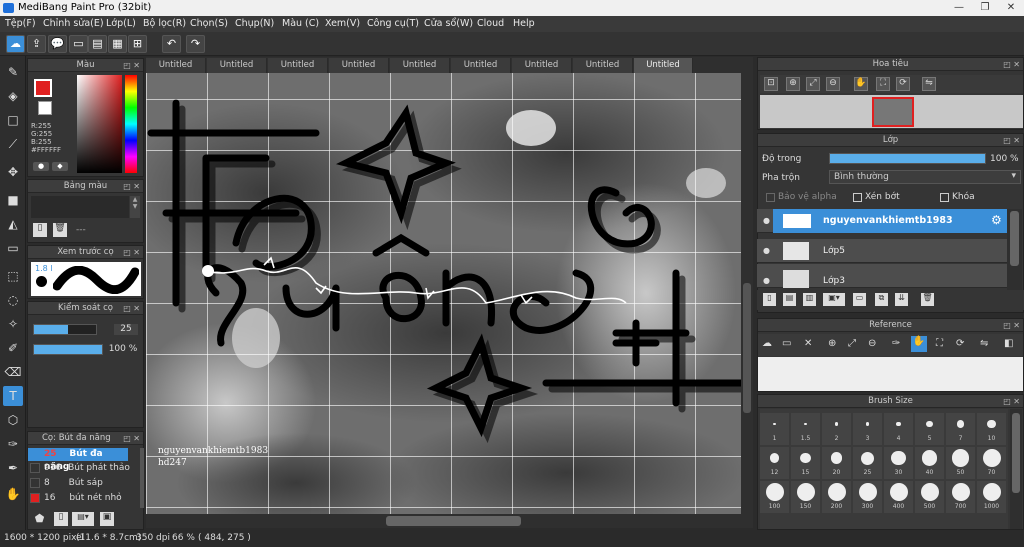 The width and height of the screenshot is (1024, 547). Describe the element at coordinates (984, 343) in the screenshot. I see `flip-icon: ⇋` at that location.